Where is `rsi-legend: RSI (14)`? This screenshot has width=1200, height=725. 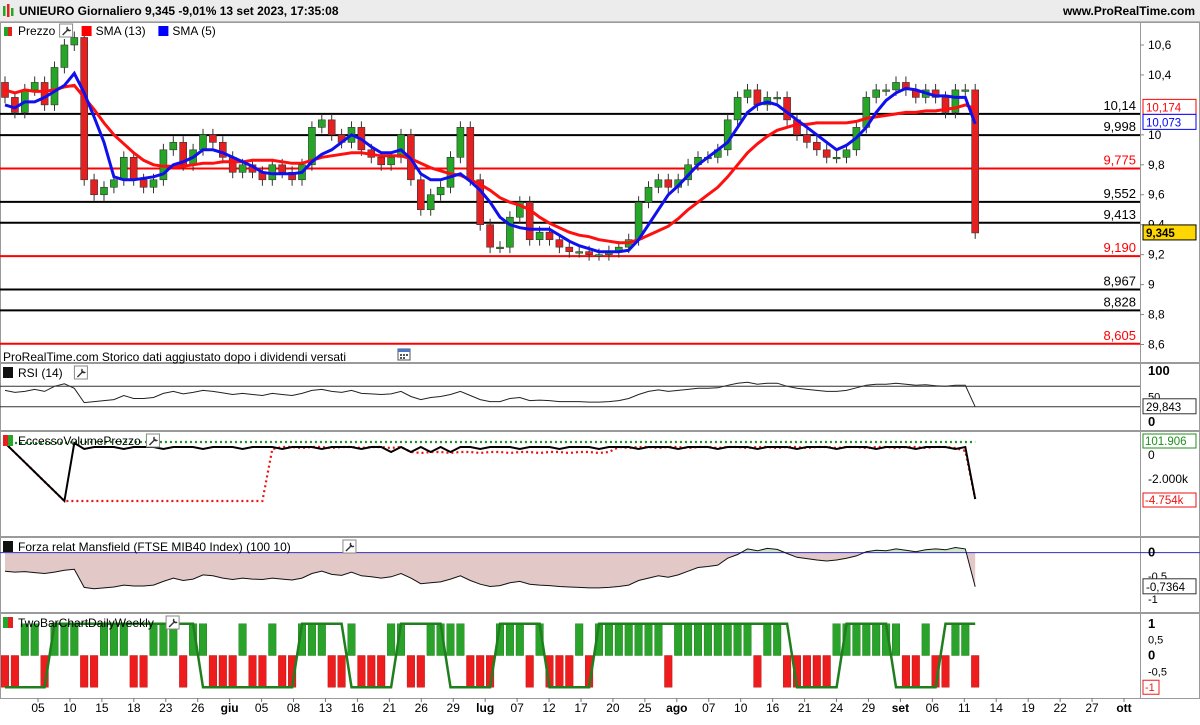
rsi-legend: RSI (14) is located at coordinates (45, 372).